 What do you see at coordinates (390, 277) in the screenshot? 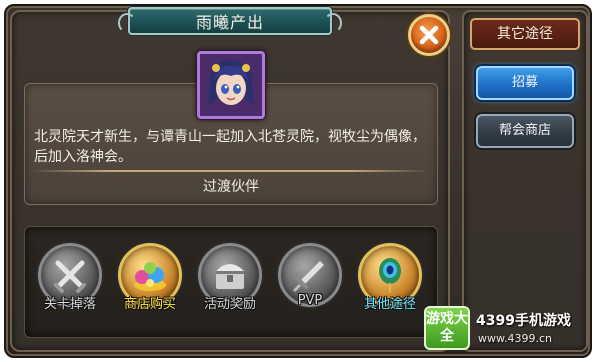
I see `source-other: 其他途径` at bounding box center [390, 277].